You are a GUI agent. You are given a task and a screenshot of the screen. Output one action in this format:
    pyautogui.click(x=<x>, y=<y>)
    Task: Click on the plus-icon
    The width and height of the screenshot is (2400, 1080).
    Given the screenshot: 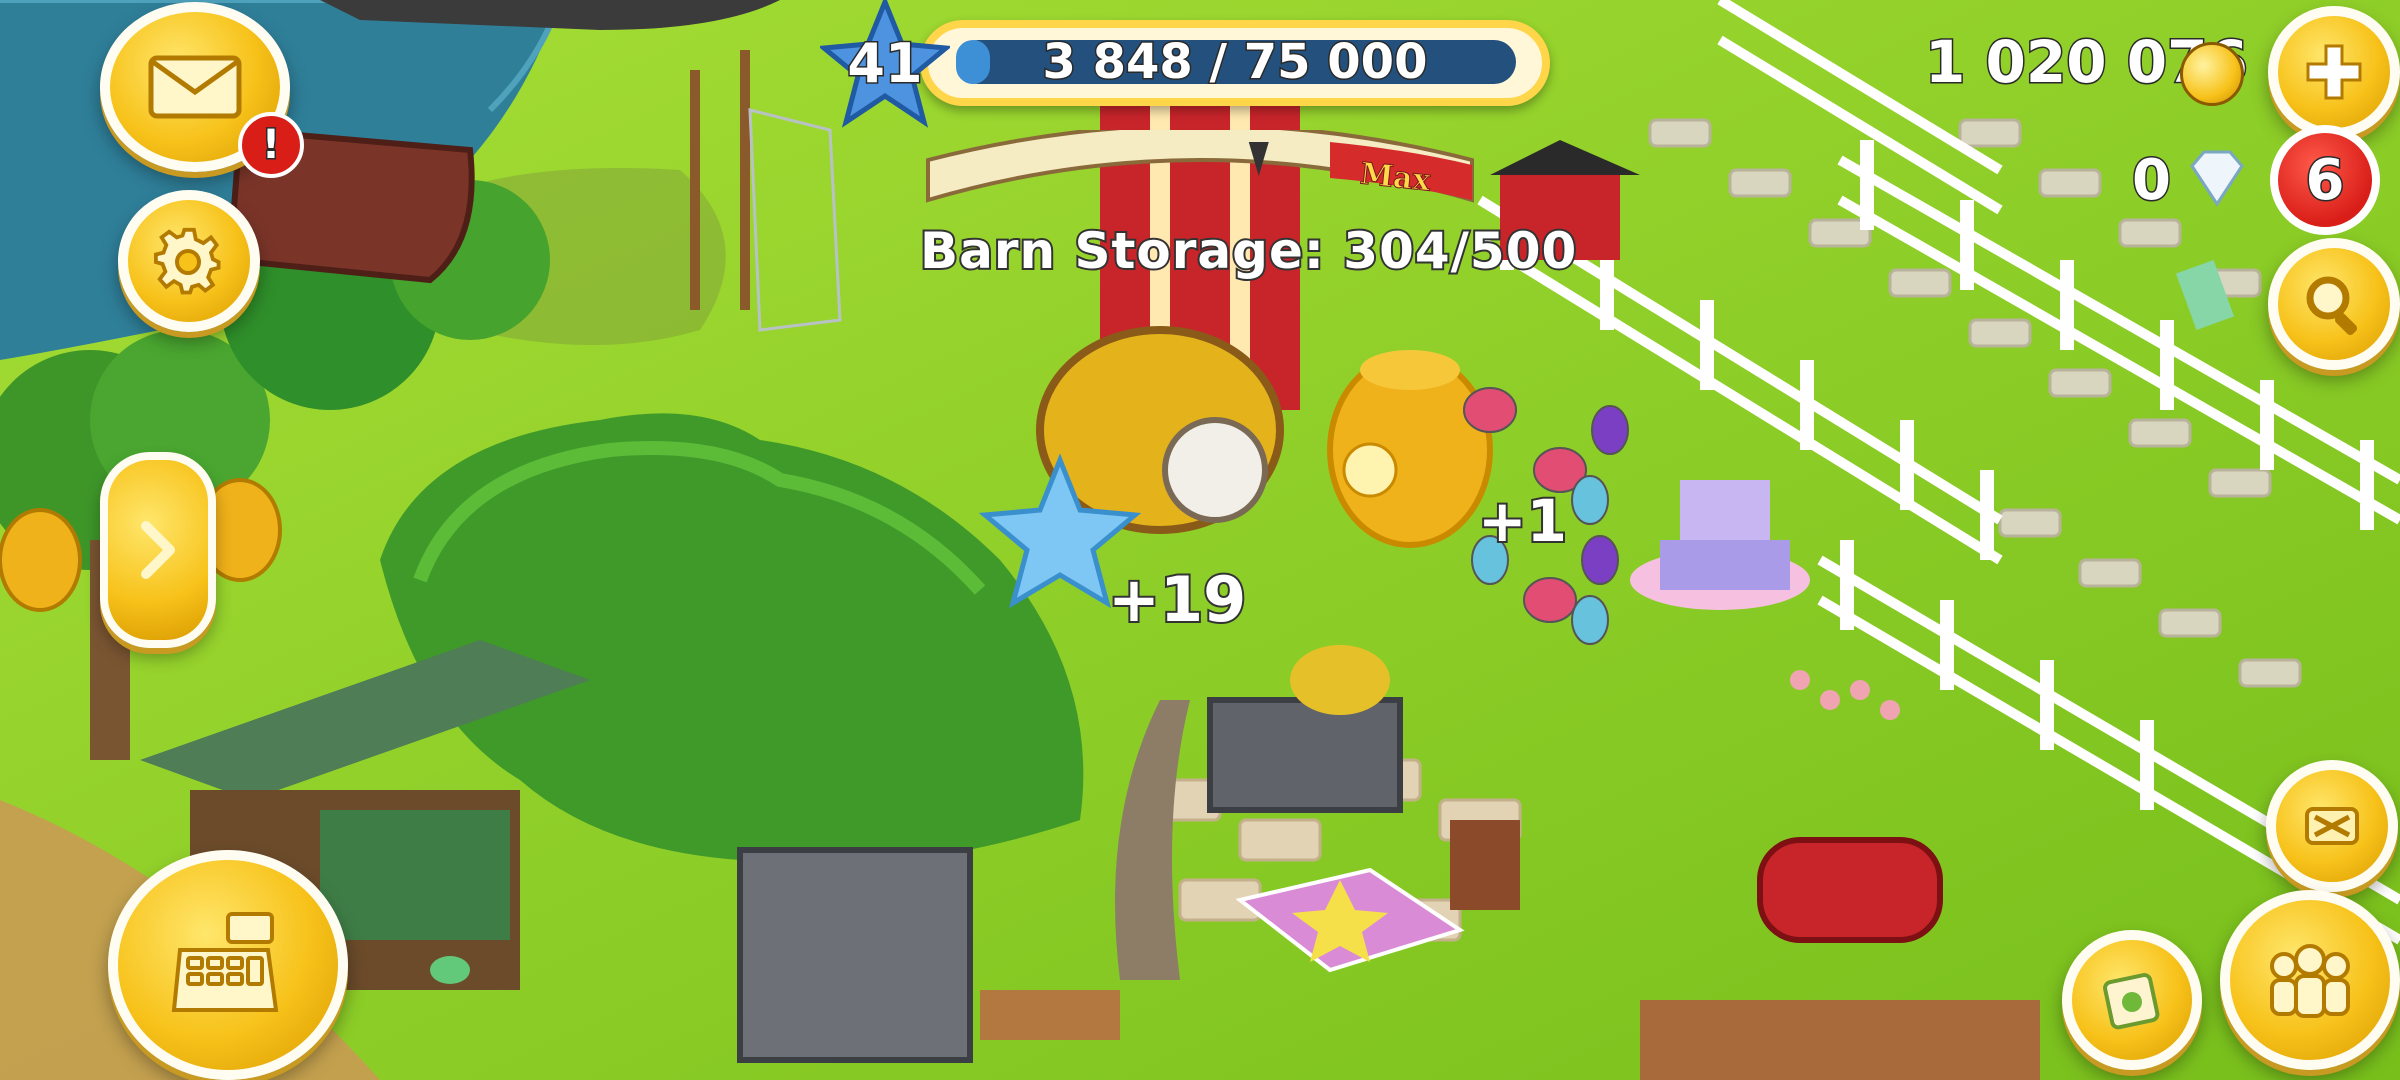 What is the action you would take?
    pyautogui.click(x=2334, y=72)
    